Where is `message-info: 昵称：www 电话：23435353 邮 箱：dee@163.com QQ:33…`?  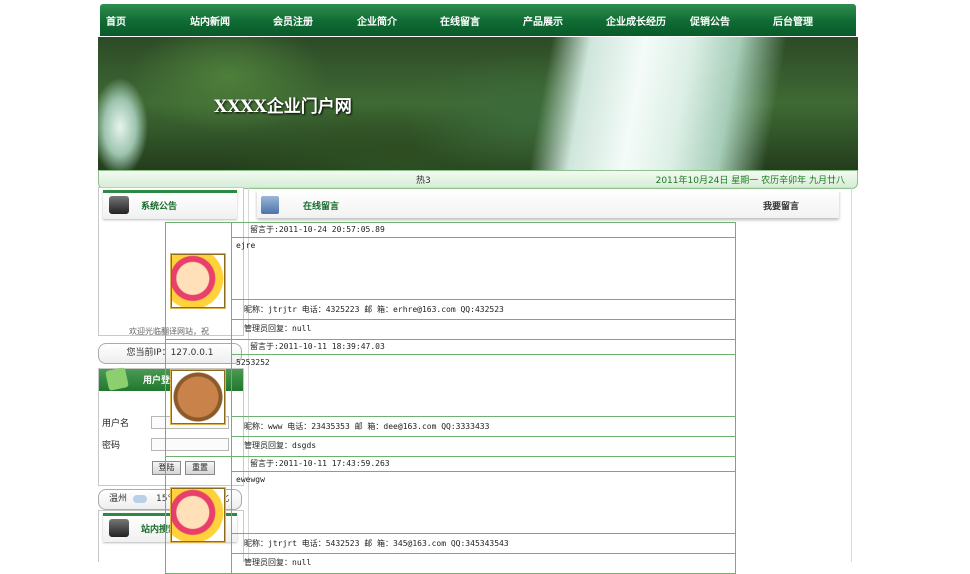 message-info: 昵称：www 电话：23435353 邮 箱：dee@163.com QQ:33… is located at coordinates (483, 426).